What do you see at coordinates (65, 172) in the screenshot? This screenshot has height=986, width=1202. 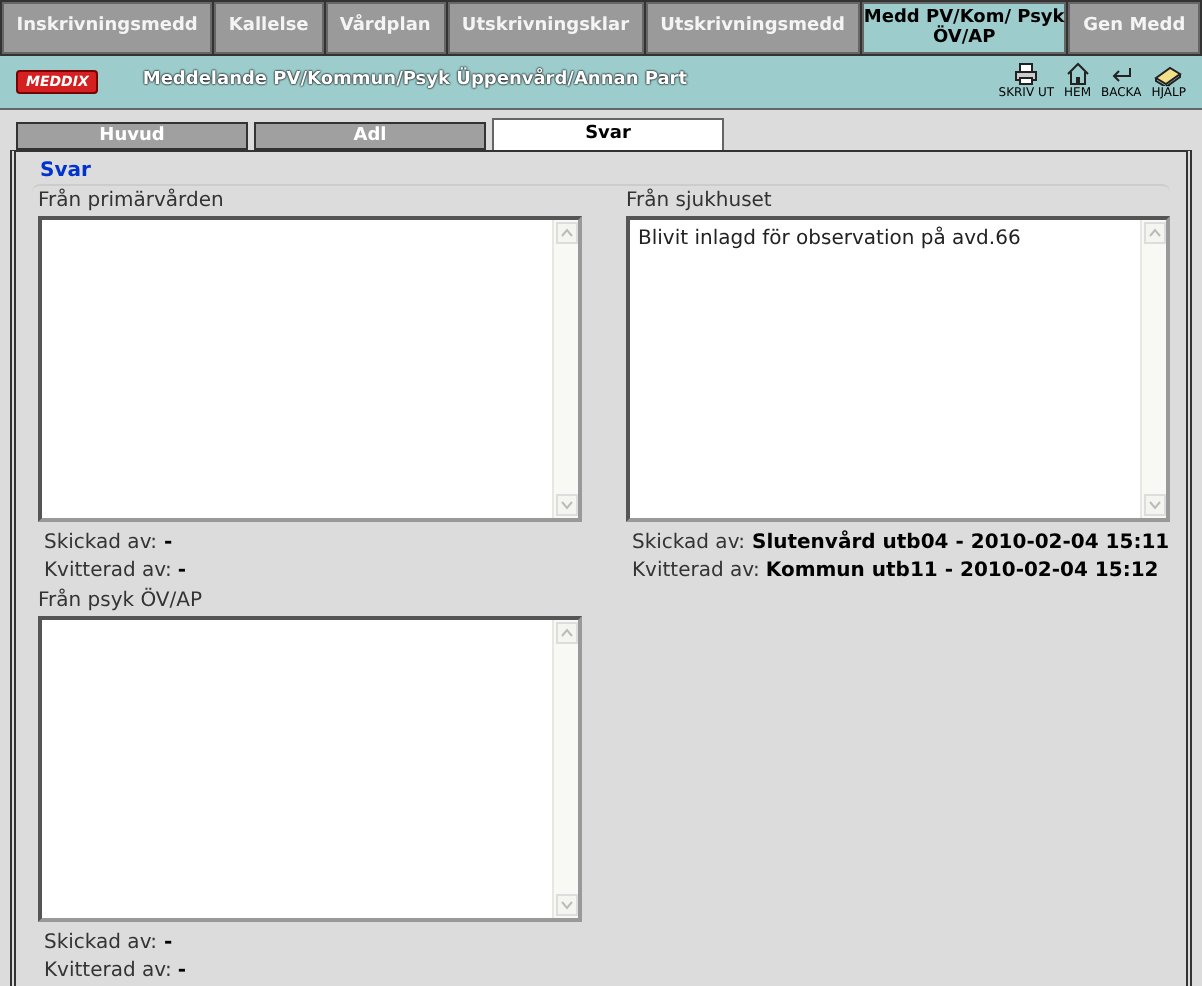 I see `section-title: Svar` at bounding box center [65, 172].